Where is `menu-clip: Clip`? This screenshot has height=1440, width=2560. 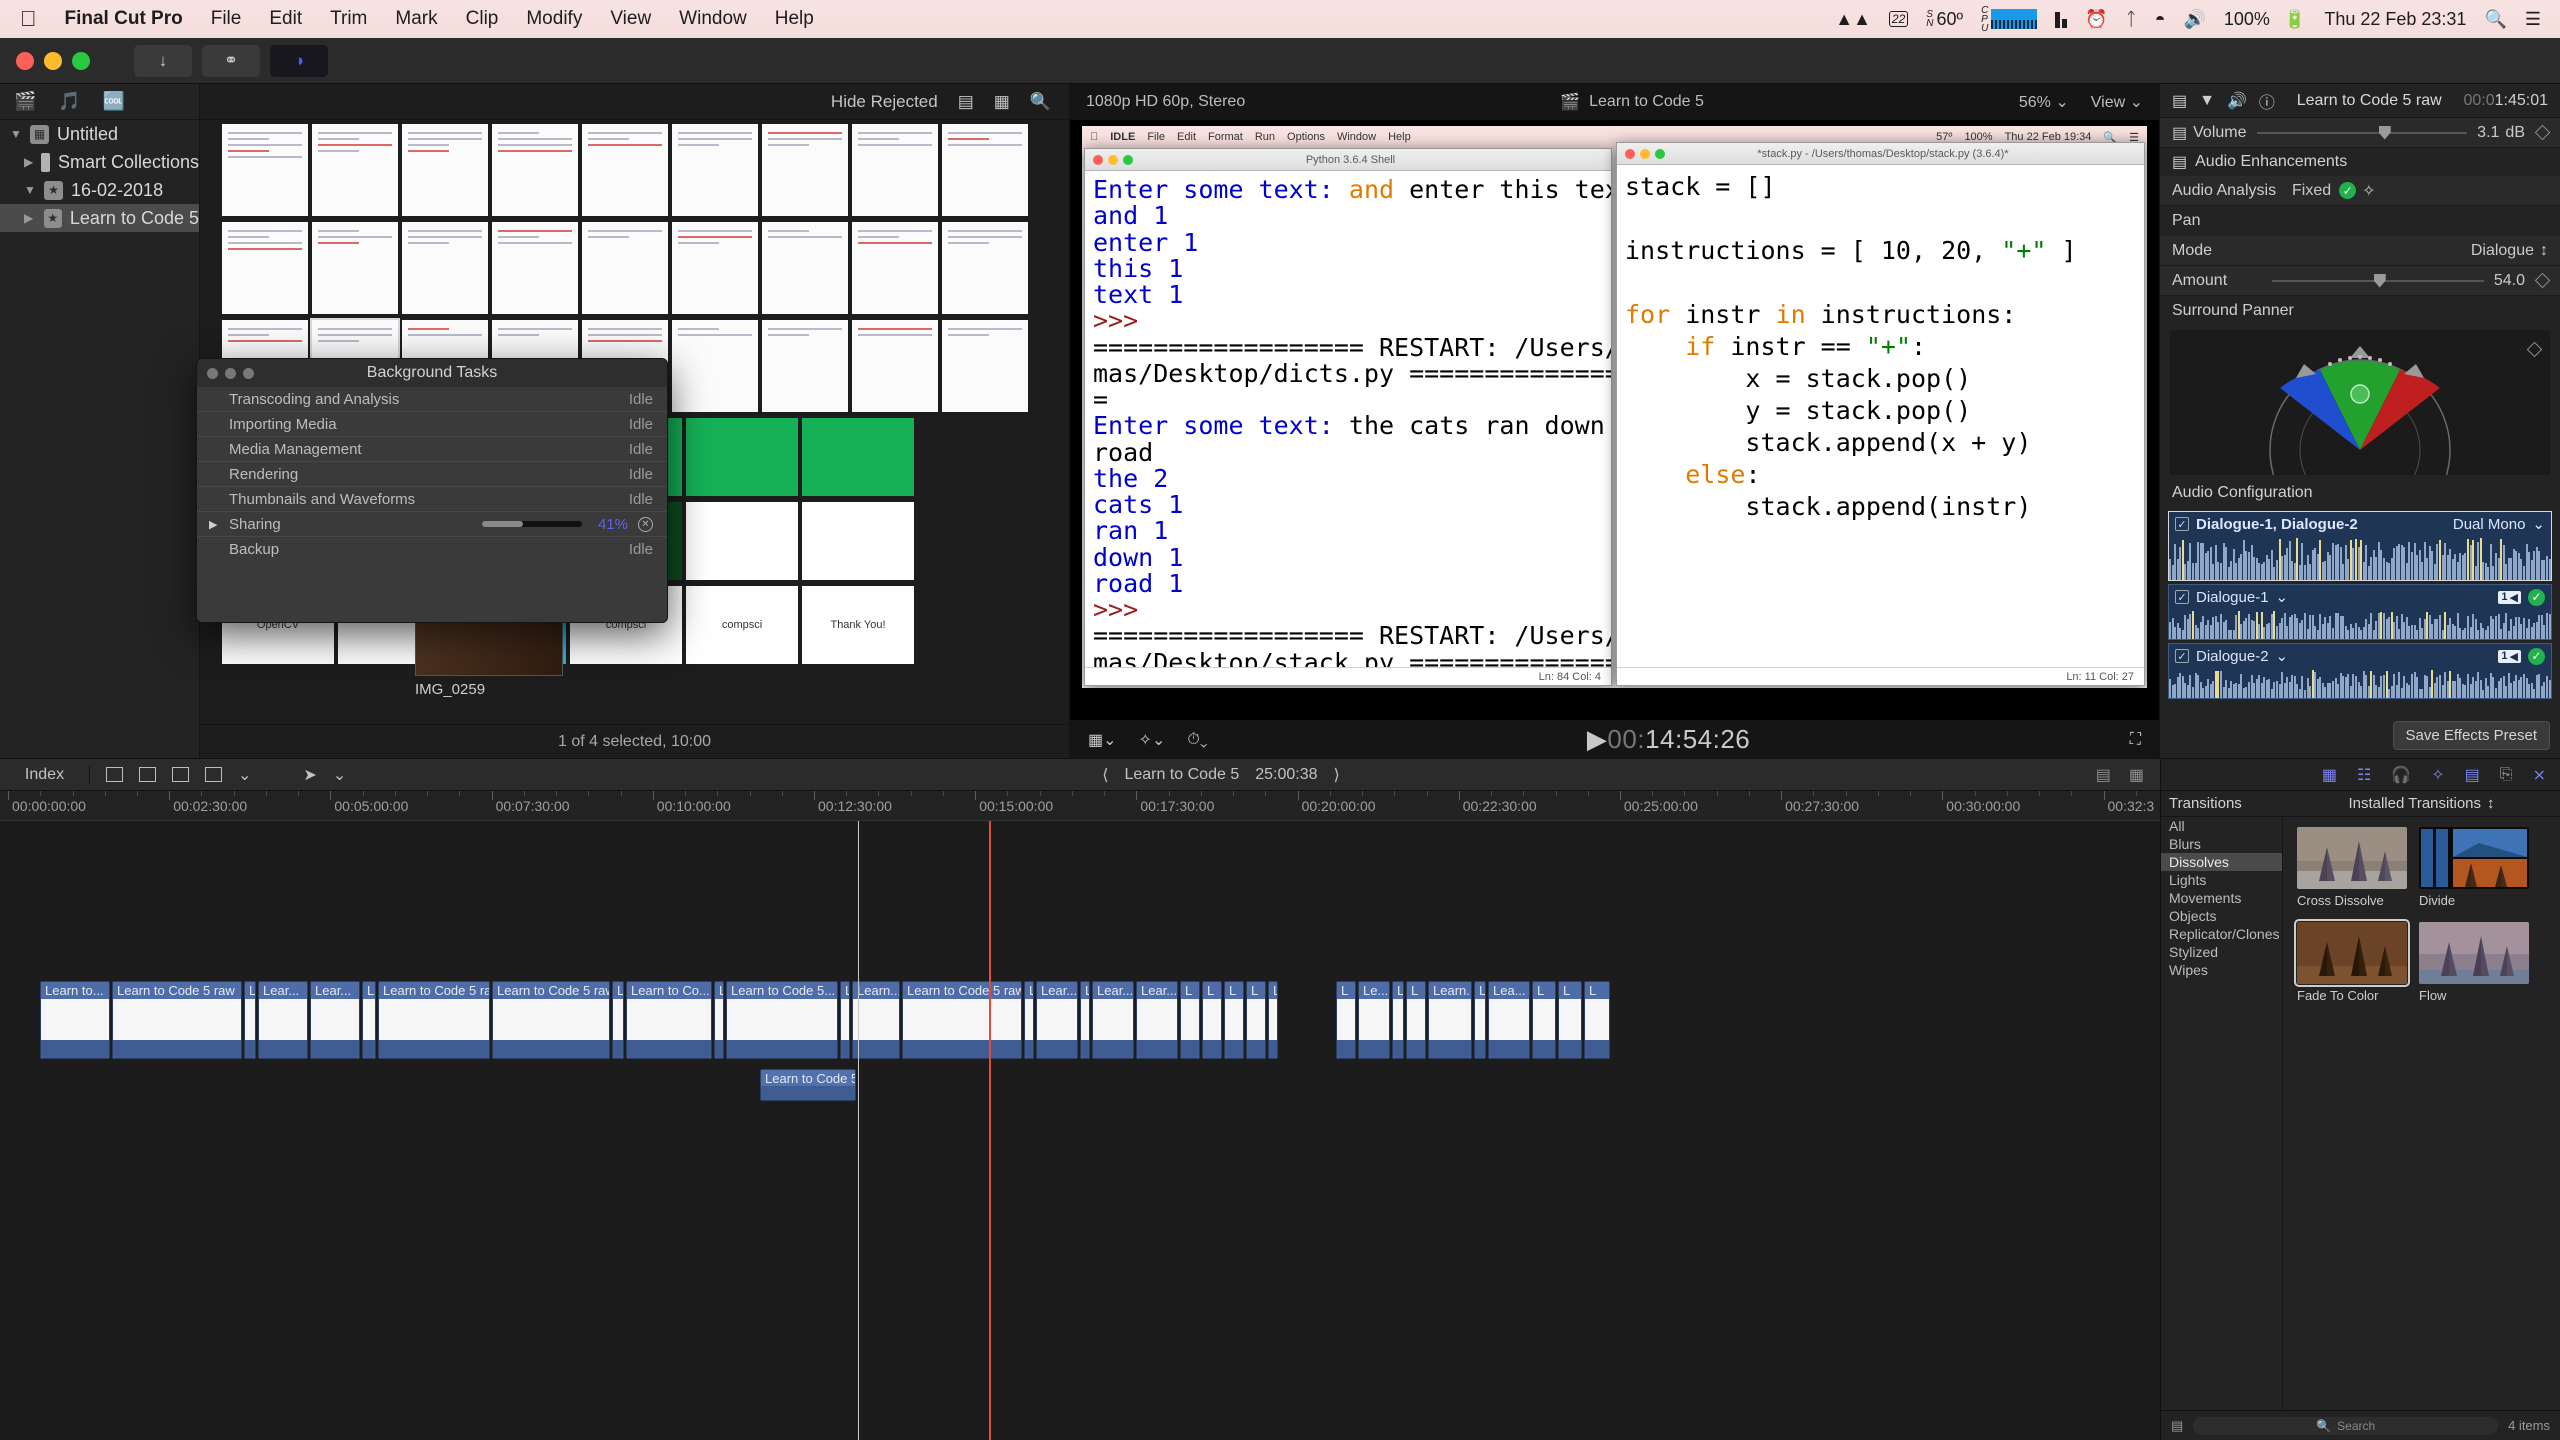 menu-clip: Clip is located at coordinates (482, 19).